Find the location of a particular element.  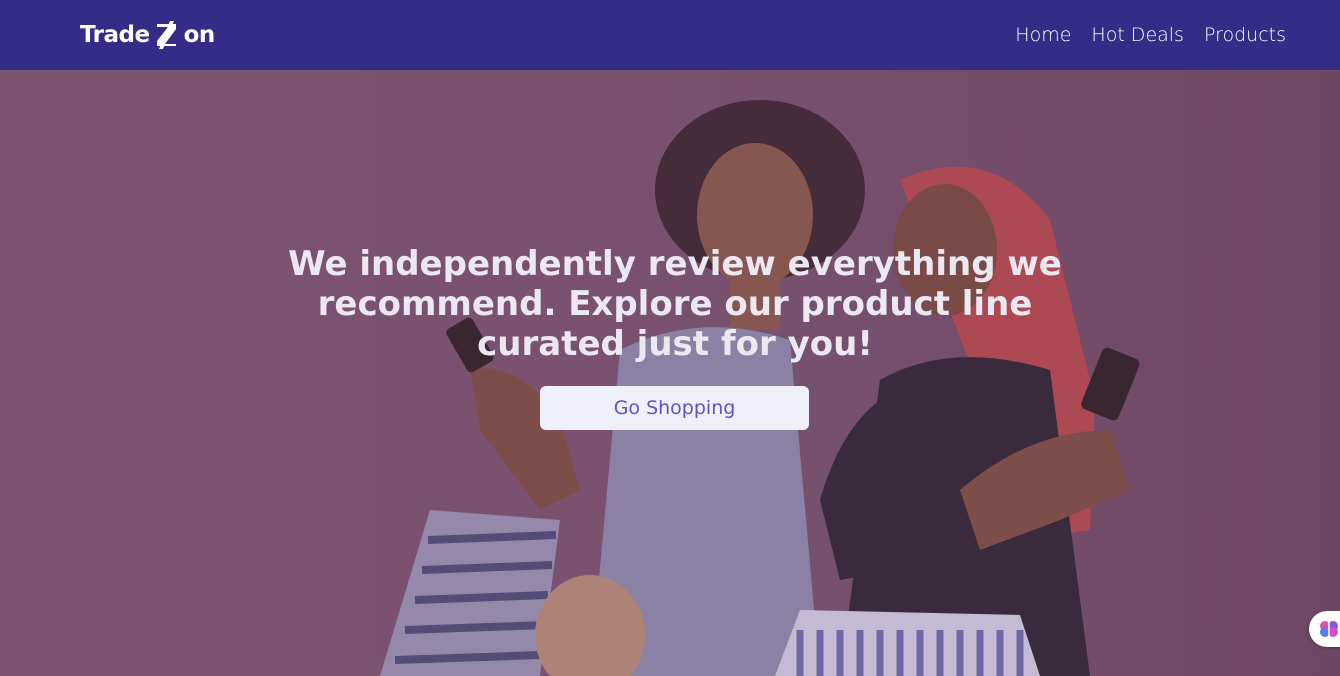

extension-widget is located at coordinates (1324, 629).